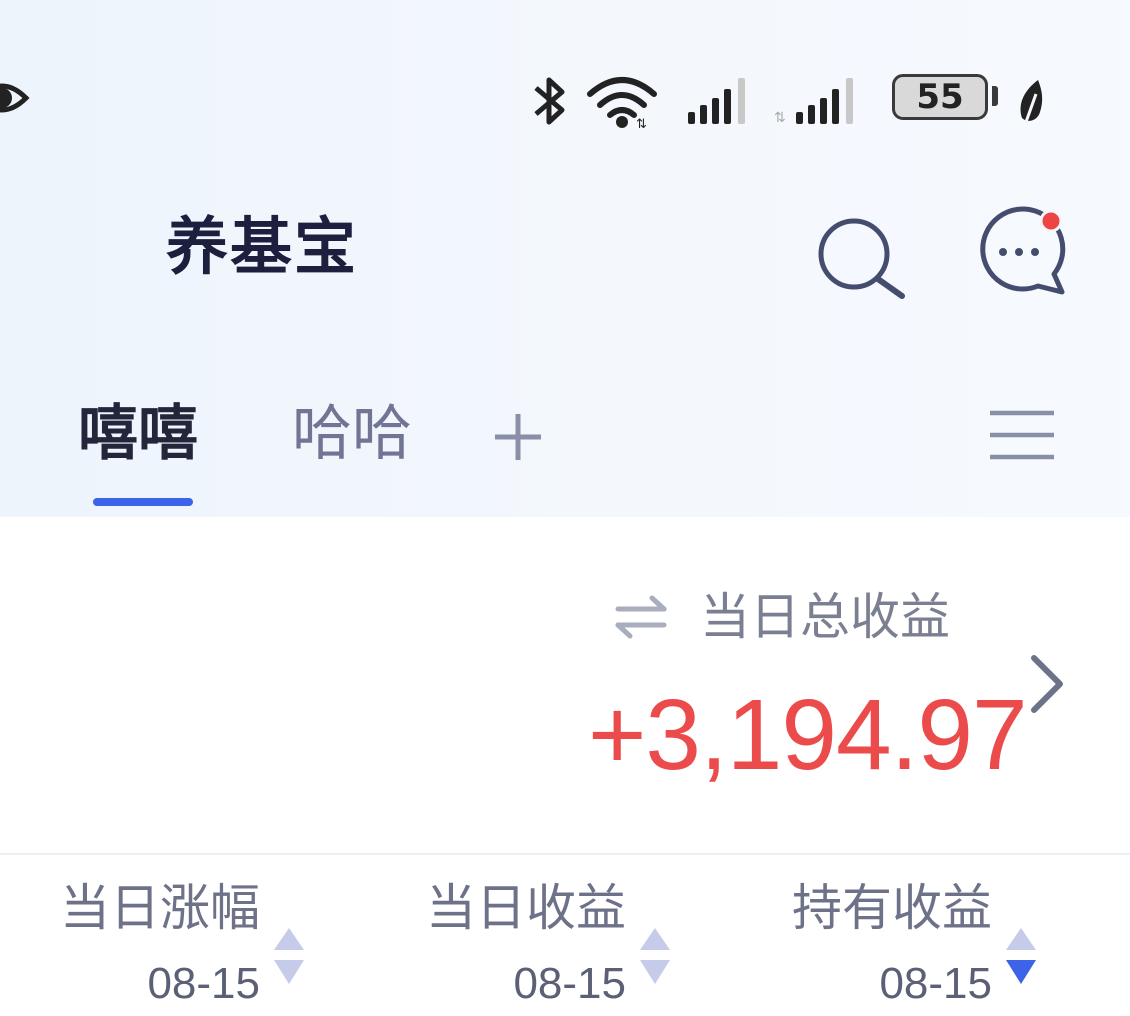 The image size is (1130, 1016). I want to click on page-title: 养基宝, so click(262, 246).